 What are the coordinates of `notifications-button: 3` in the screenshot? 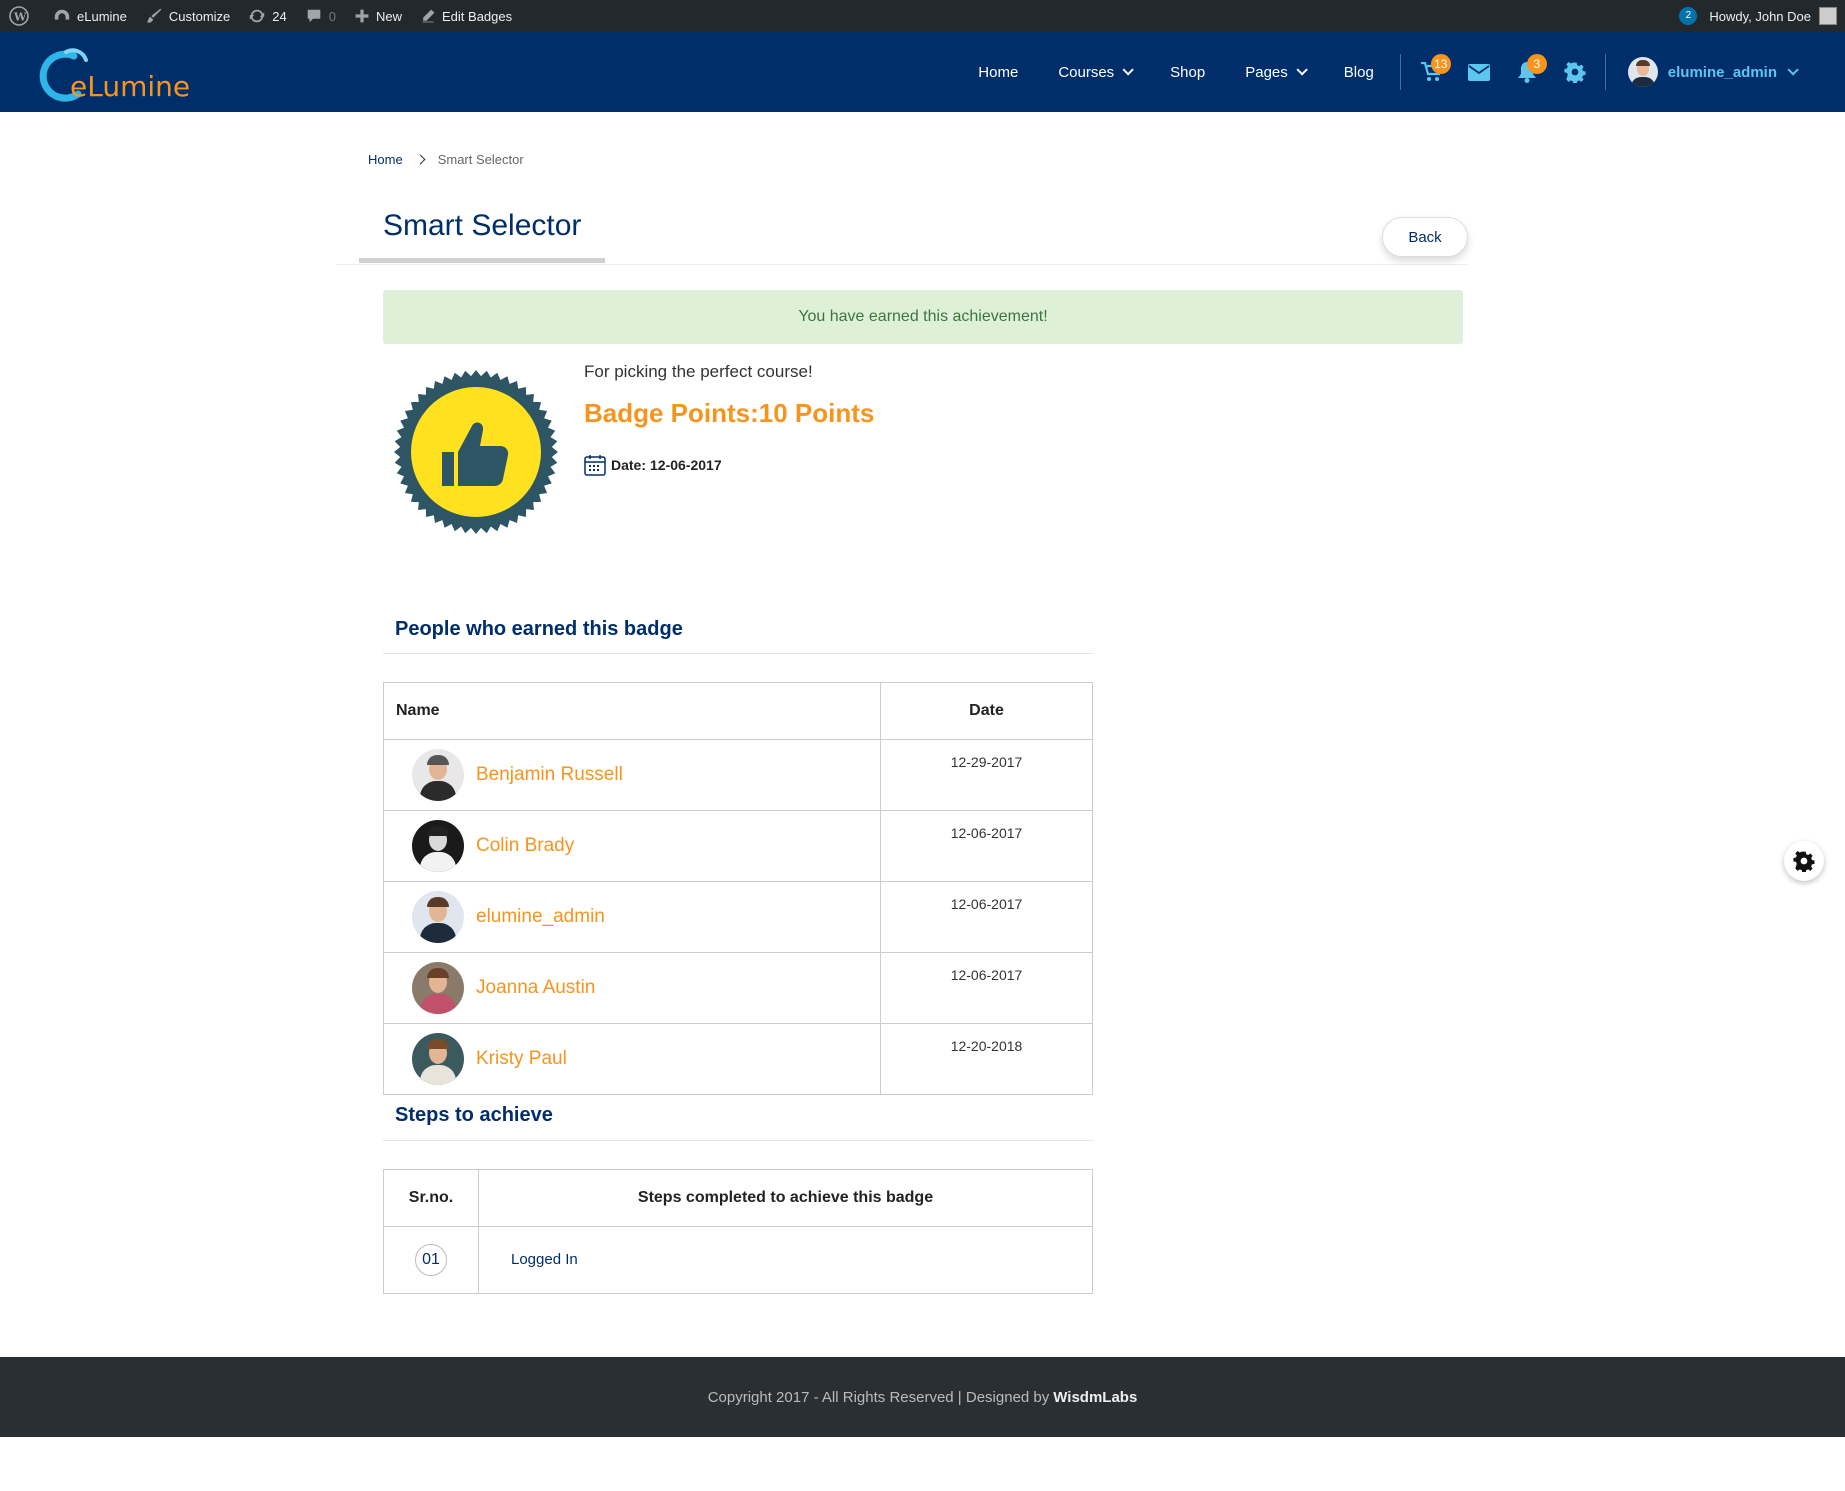 It's located at (1527, 72).